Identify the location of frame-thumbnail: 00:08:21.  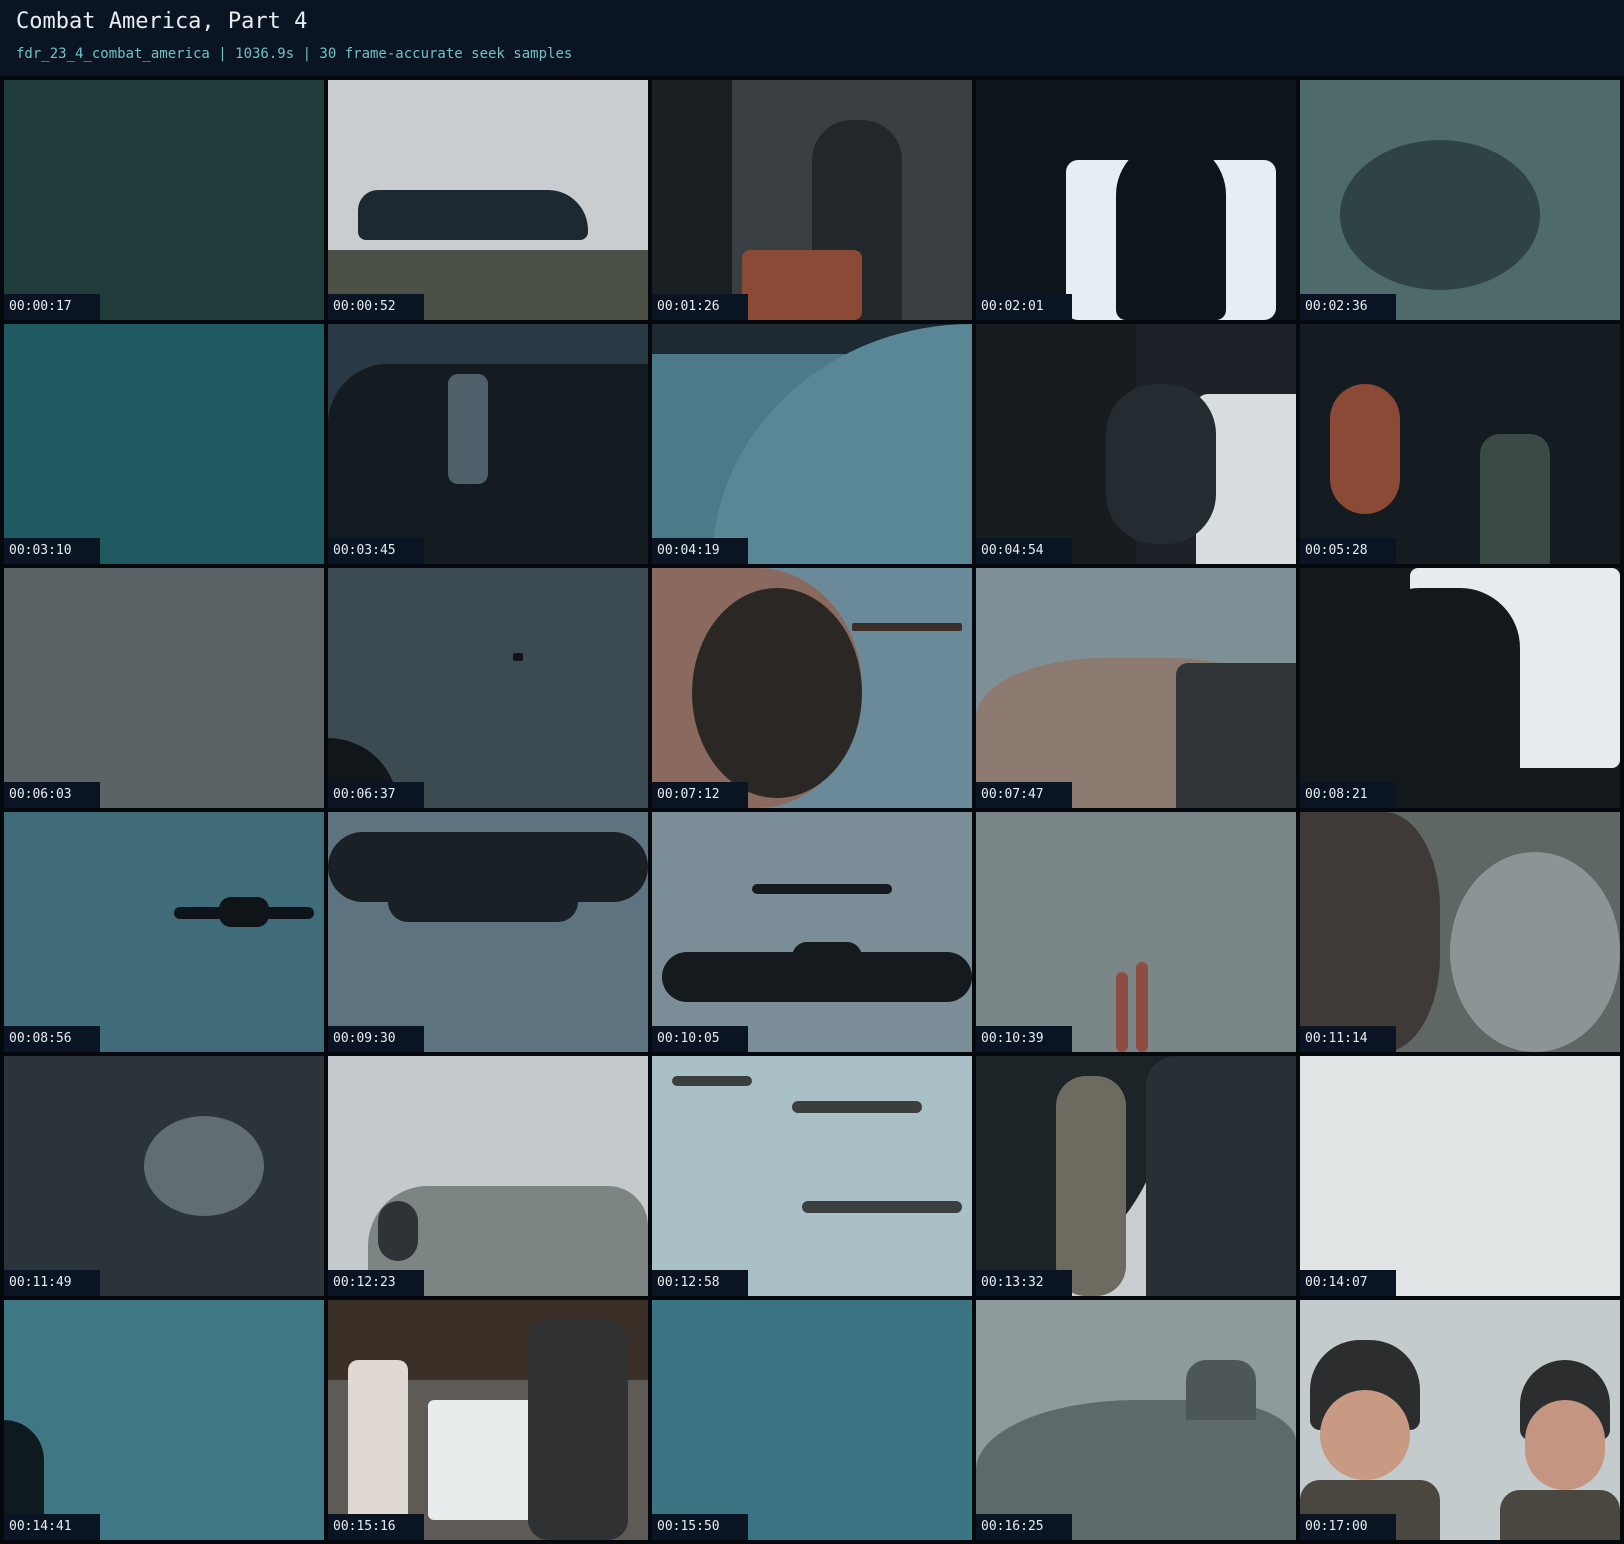
(1460, 688).